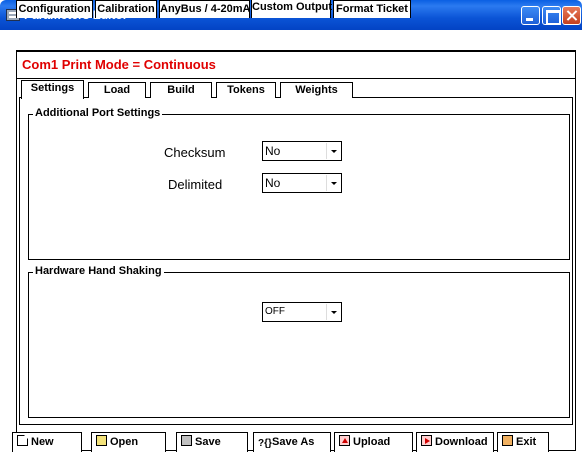  What do you see at coordinates (195, 184) in the screenshot?
I see `delimited-label: Delimited` at bounding box center [195, 184].